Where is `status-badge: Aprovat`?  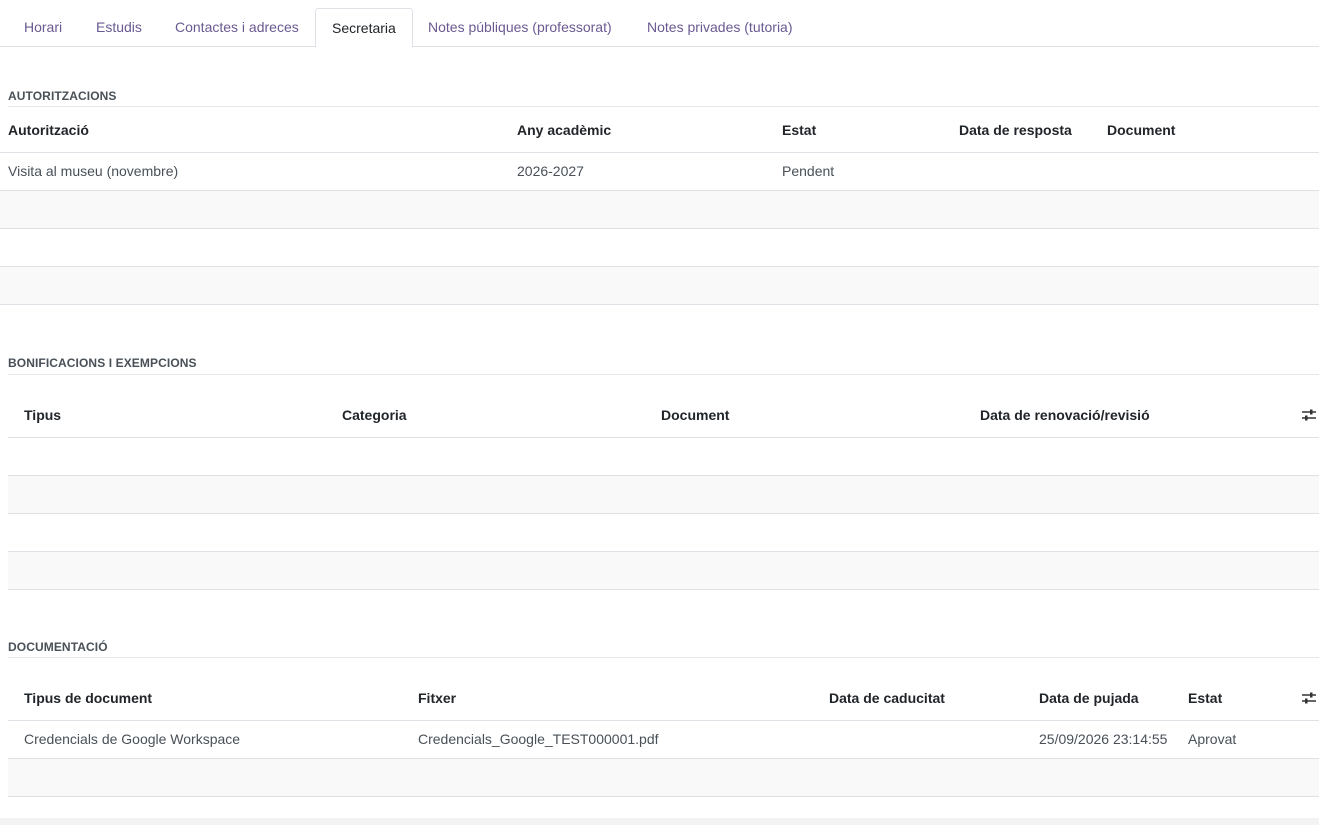 status-badge: Aprovat is located at coordinates (1212, 739).